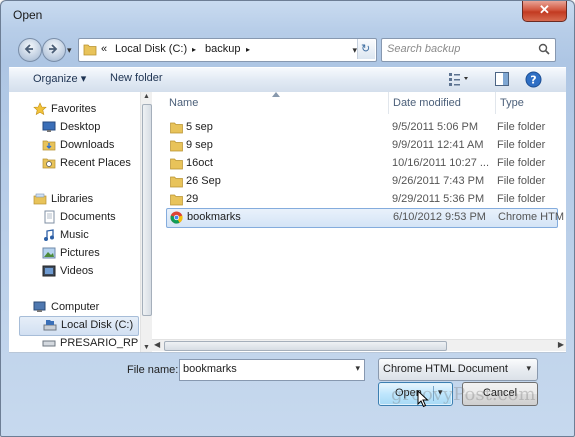  I want to click on help-icon: ?, so click(533, 79).